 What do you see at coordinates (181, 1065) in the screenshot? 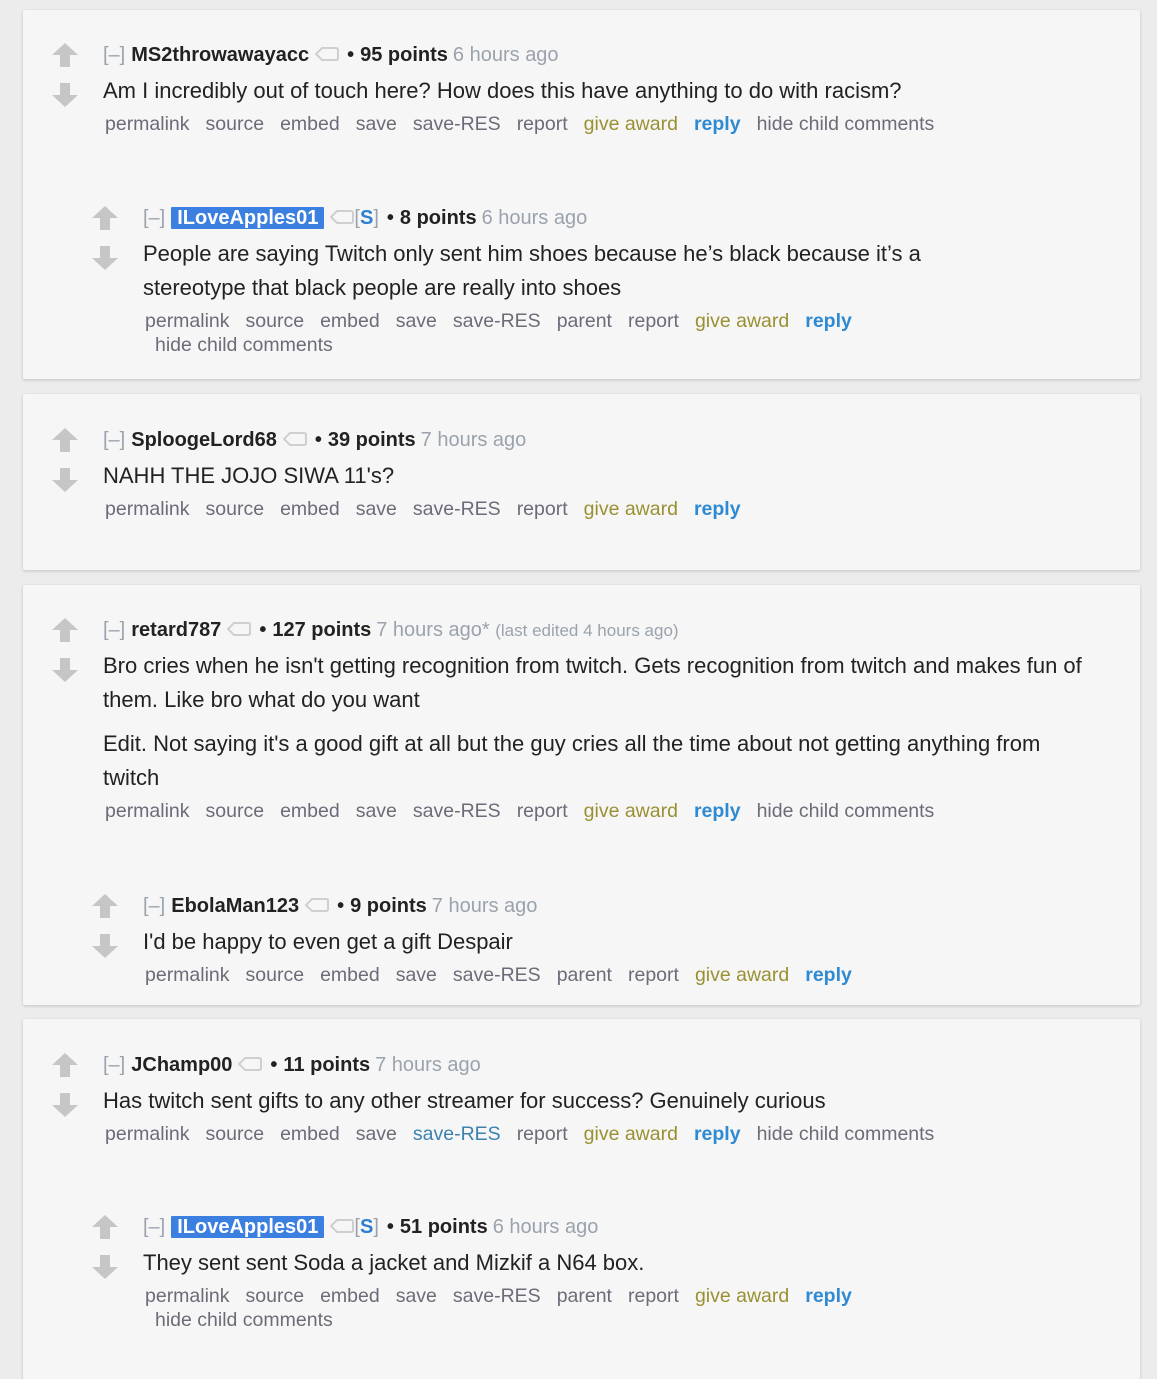
I see `author-link: JChamp00` at bounding box center [181, 1065].